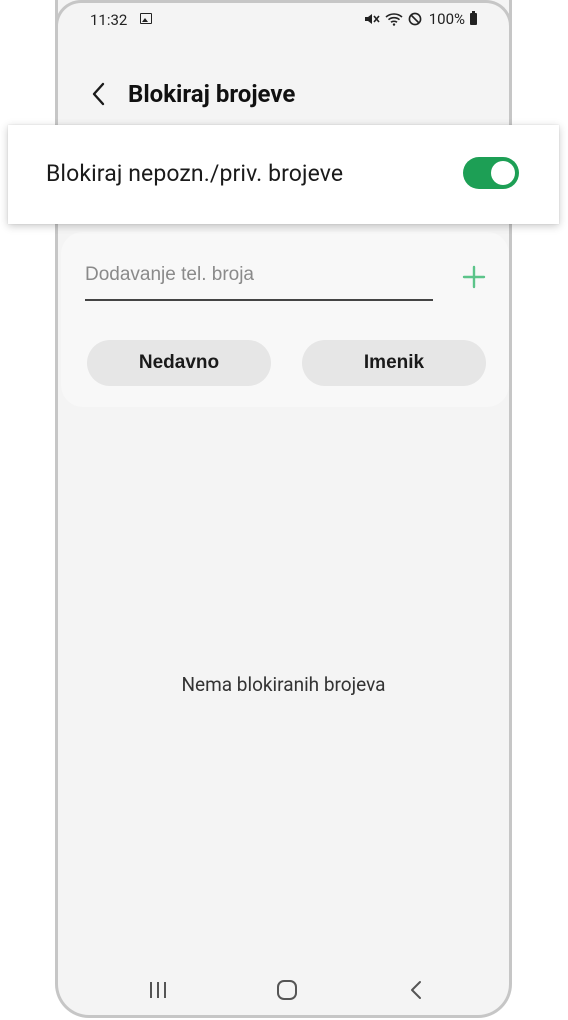  What do you see at coordinates (212, 94) in the screenshot?
I see `page-title: Blokiraj brojeve` at bounding box center [212, 94].